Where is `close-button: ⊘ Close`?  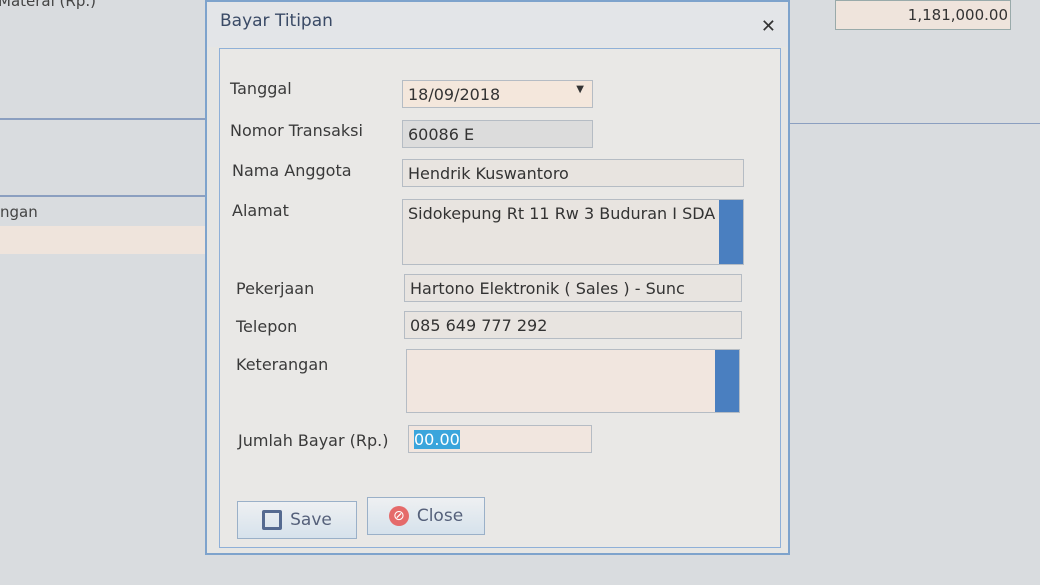 close-button: ⊘ Close is located at coordinates (426, 516).